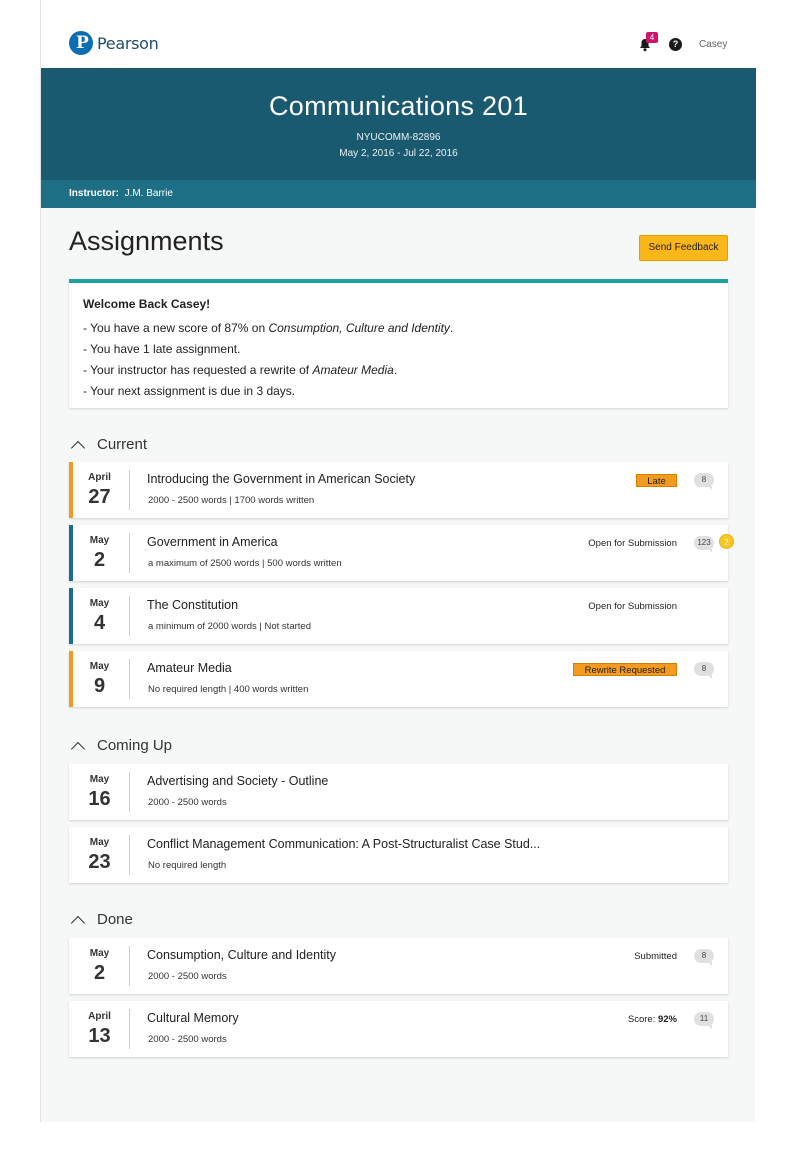 Image resolution: width=792 pixels, height=1152 pixels. Describe the element at coordinates (115, 919) in the screenshot. I see `section-title: Done` at that location.